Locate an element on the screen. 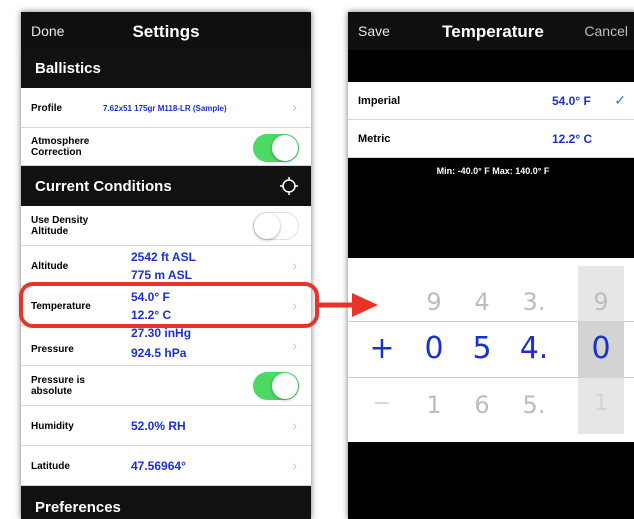 The height and width of the screenshot is (519, 634). row-label: Altitude is located at coordinates (50, 266).